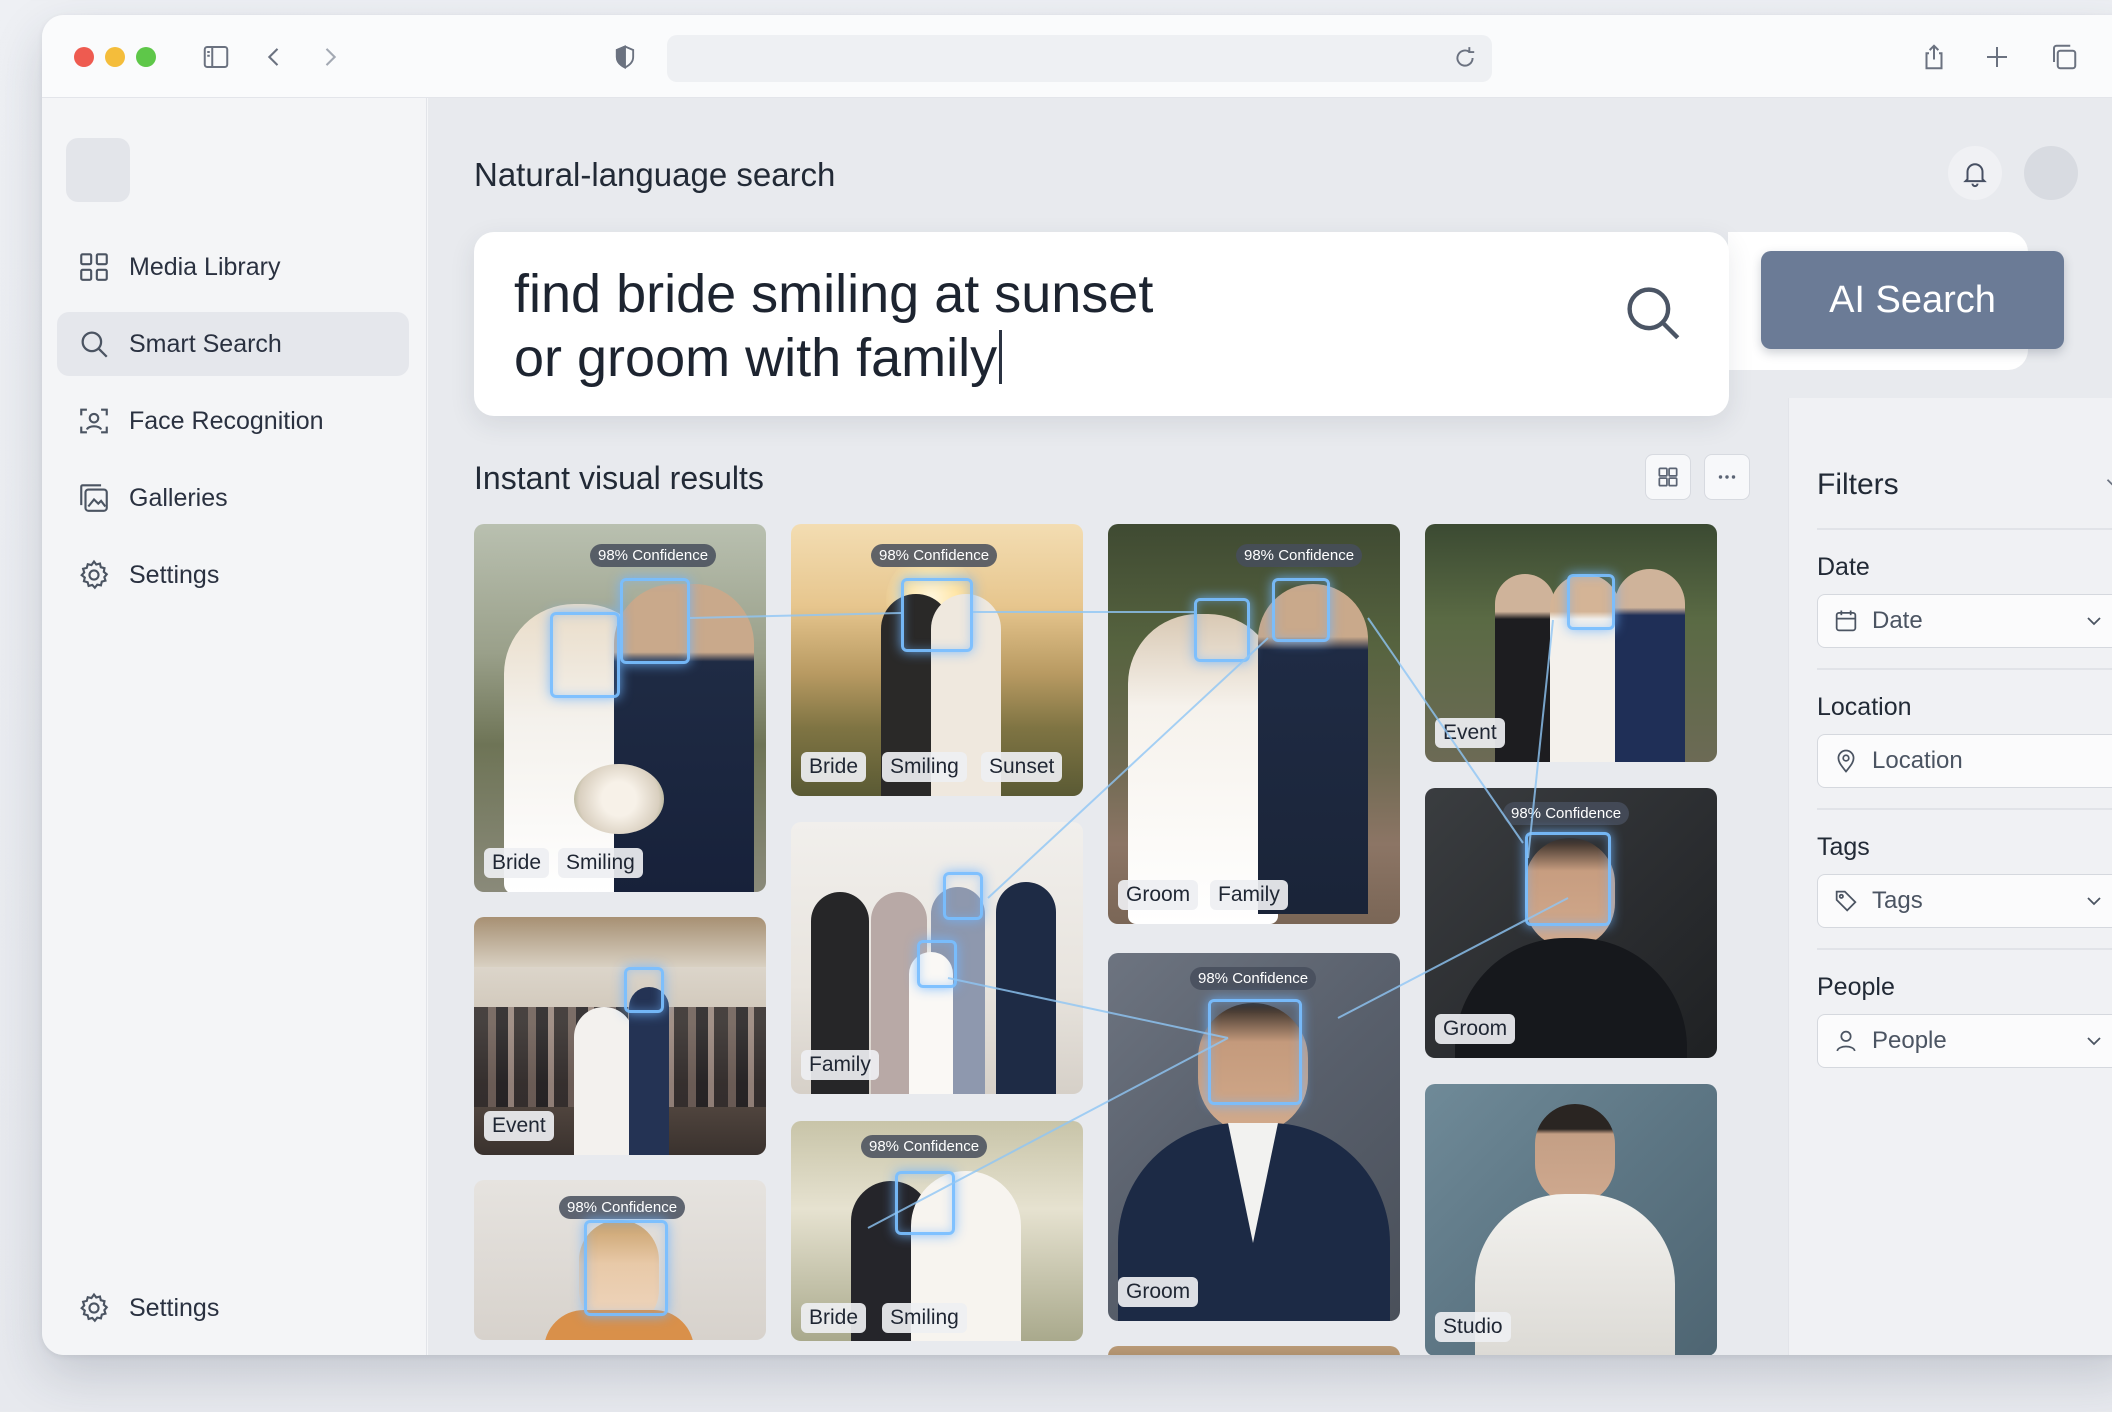  What do you see at coordinates (1964, 621) in the screenshot?
I see `date-select: Date` at bounding box center [1964, 621].